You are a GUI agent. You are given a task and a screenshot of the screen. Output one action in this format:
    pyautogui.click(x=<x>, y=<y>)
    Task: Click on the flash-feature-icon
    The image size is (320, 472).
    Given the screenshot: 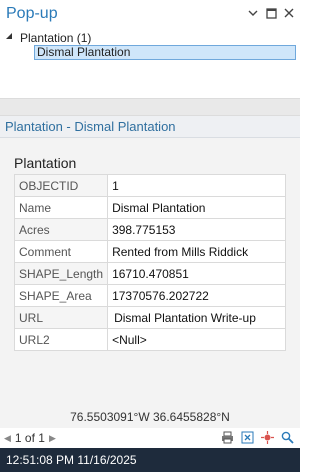 What is the action you would take?
    pyautogui.click(x=267, y=437)
    